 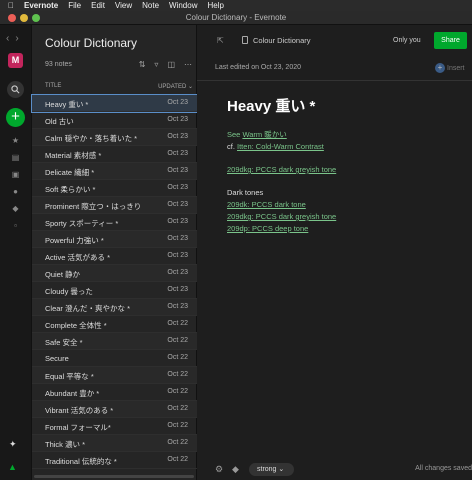 I want to click on dark-tones-label: Dark tones, so click(x=245, y=192).